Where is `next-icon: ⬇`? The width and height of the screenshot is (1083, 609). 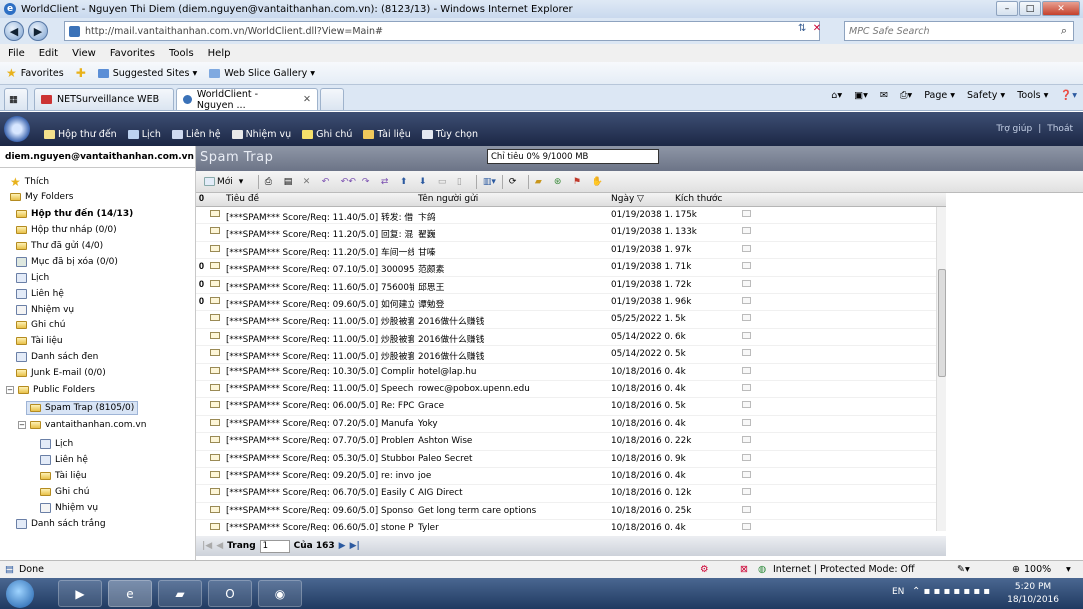 next-icon: ⬇ is located at coordinates (425, 182).